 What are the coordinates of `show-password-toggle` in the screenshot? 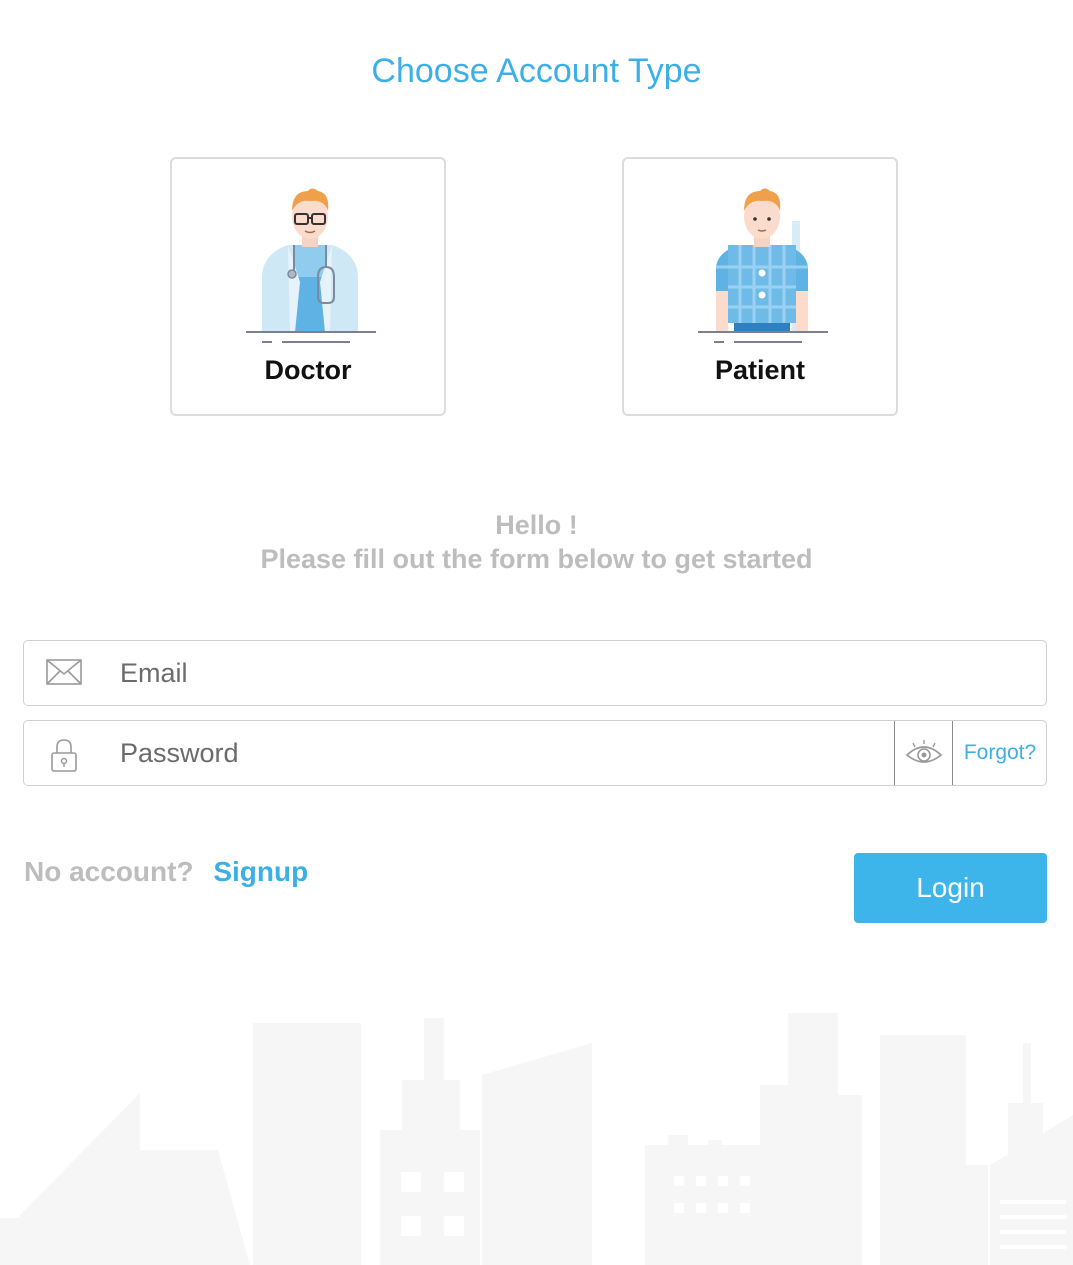 It's located at (923, 753).